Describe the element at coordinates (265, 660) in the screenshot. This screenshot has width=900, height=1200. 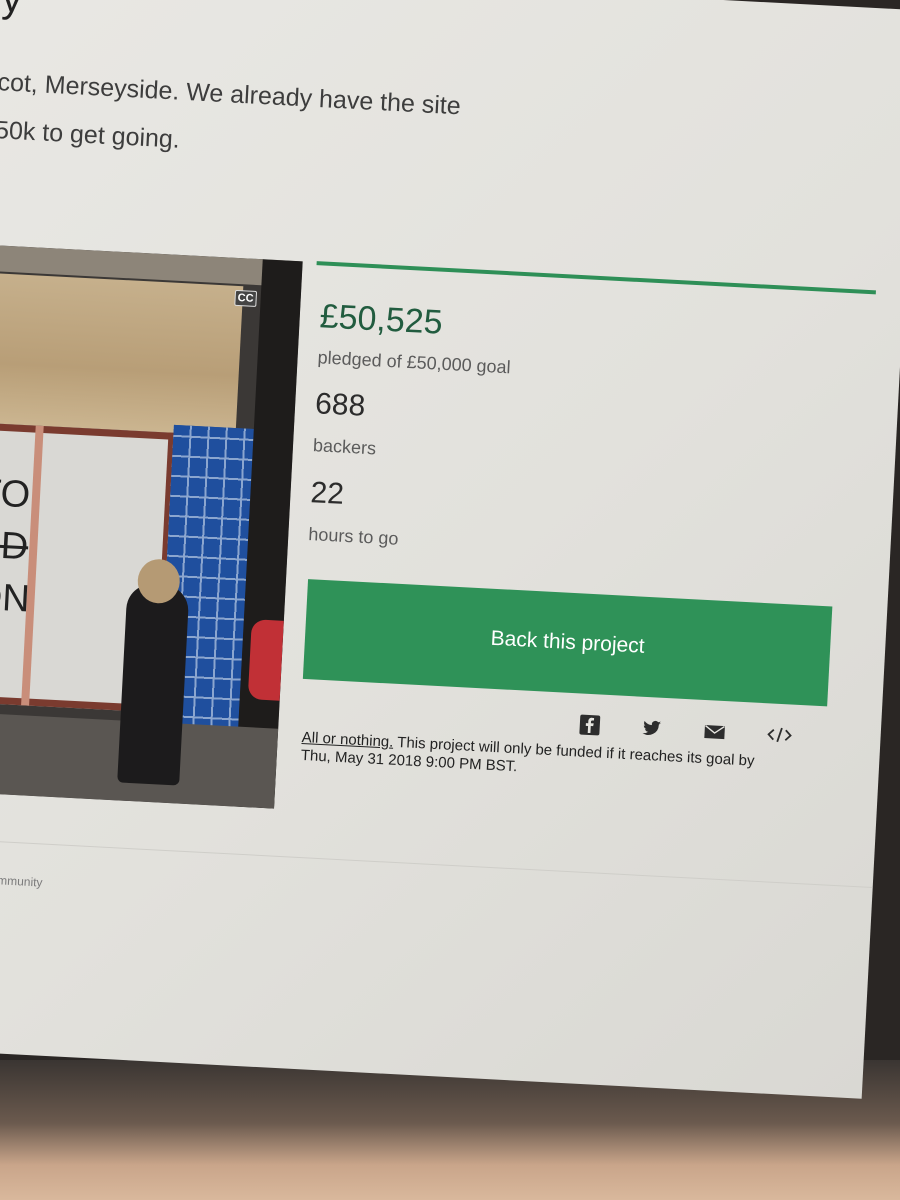
I see `photo-red-figure` at that location.